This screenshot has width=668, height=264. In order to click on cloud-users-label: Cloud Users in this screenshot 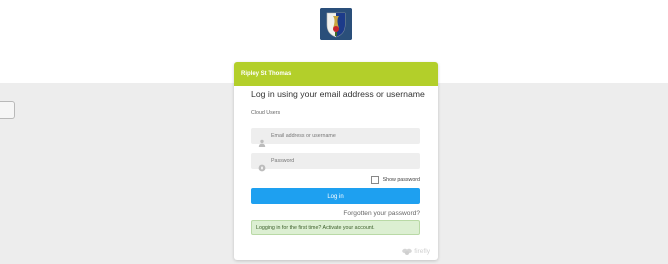, I will do `click(266, 113)`.